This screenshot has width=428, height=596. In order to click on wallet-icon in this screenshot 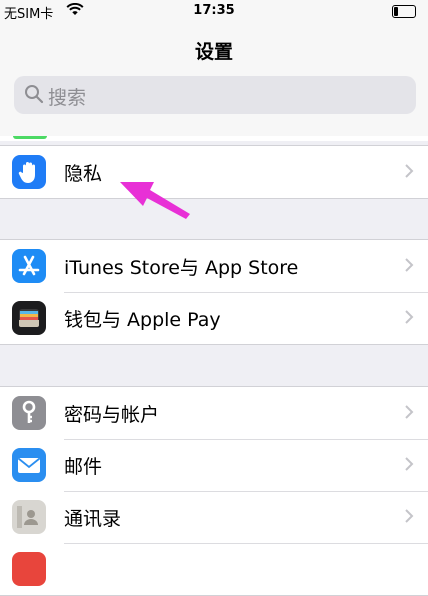, I will do `click(29, 318)`.